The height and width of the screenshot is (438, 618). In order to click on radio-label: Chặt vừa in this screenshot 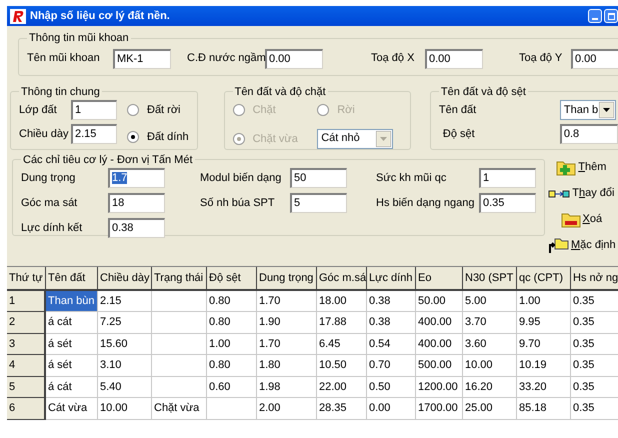, I will do `click(275, 139)`.